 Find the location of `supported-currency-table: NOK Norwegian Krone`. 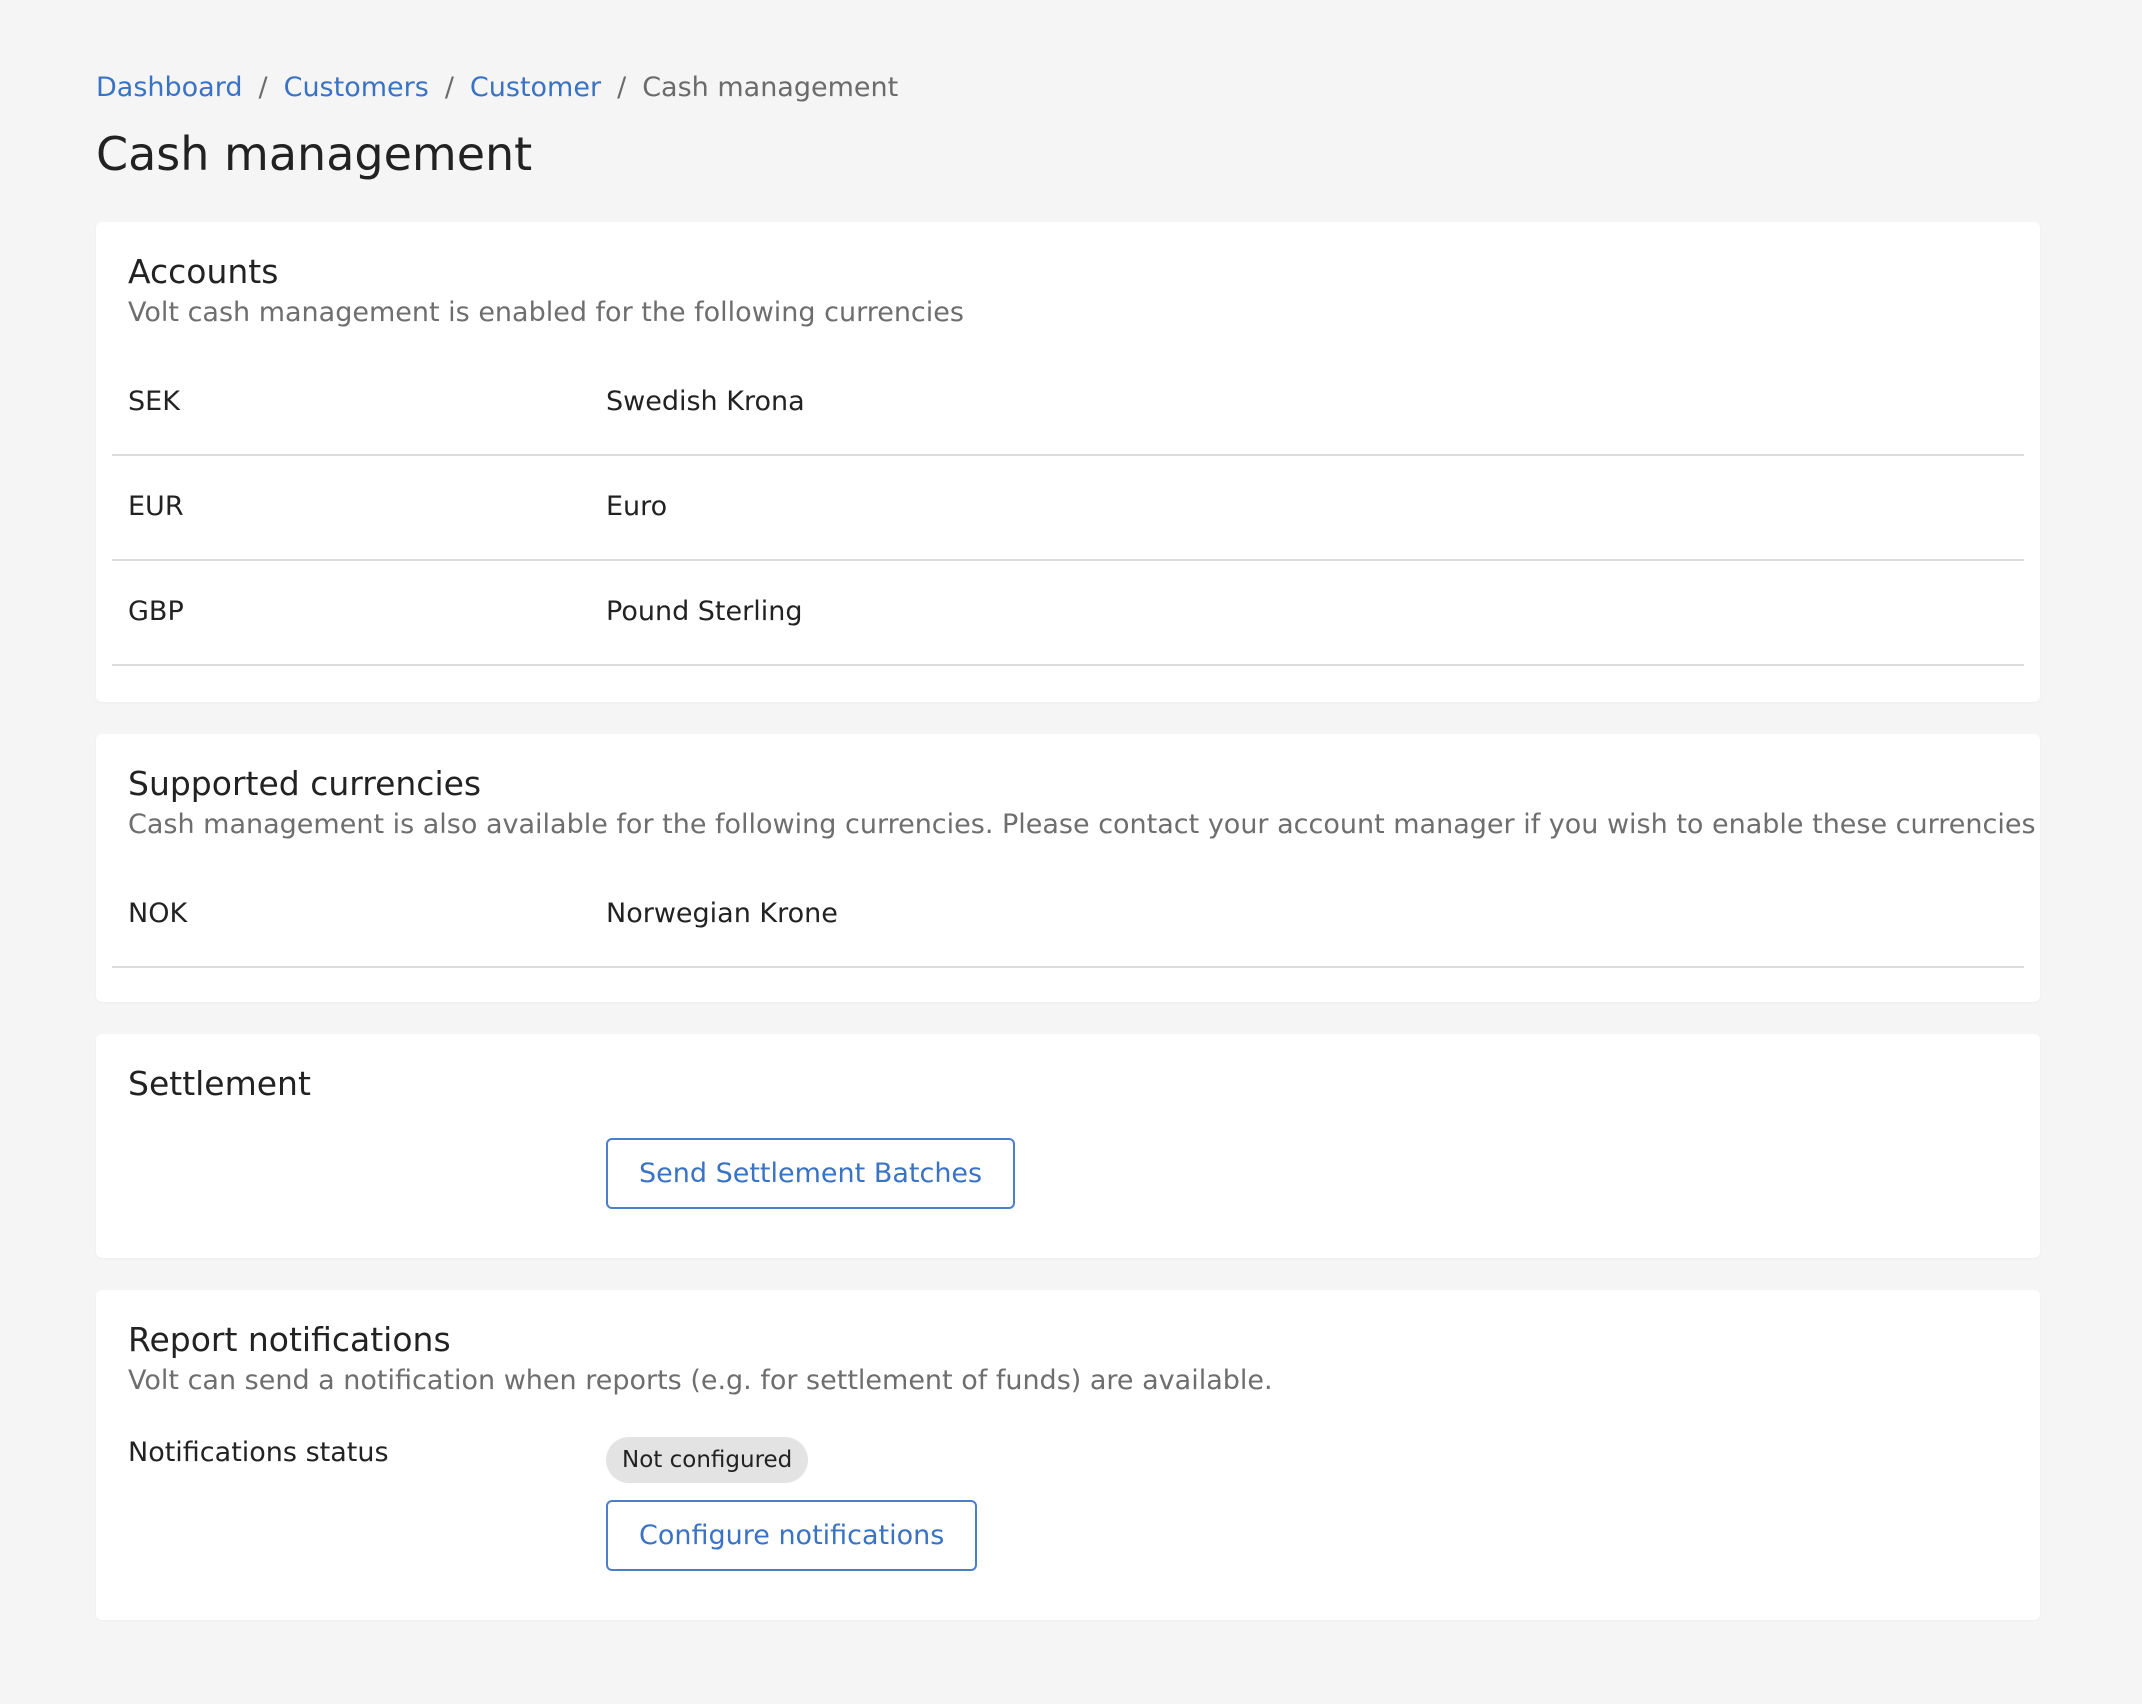

supported-currency-table: NOK Norwegian Krone is located at coordinates (1068, 915).